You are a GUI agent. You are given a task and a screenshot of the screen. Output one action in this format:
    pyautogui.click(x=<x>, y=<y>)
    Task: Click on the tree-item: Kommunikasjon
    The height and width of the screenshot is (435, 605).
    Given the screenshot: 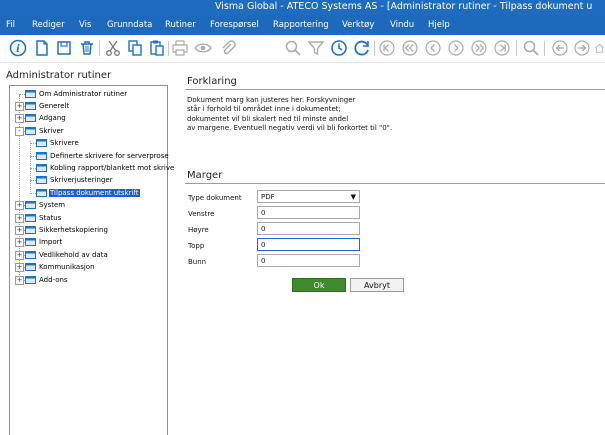 What is the action you would take?
    pyautogui.click(x=60, y=267)
    